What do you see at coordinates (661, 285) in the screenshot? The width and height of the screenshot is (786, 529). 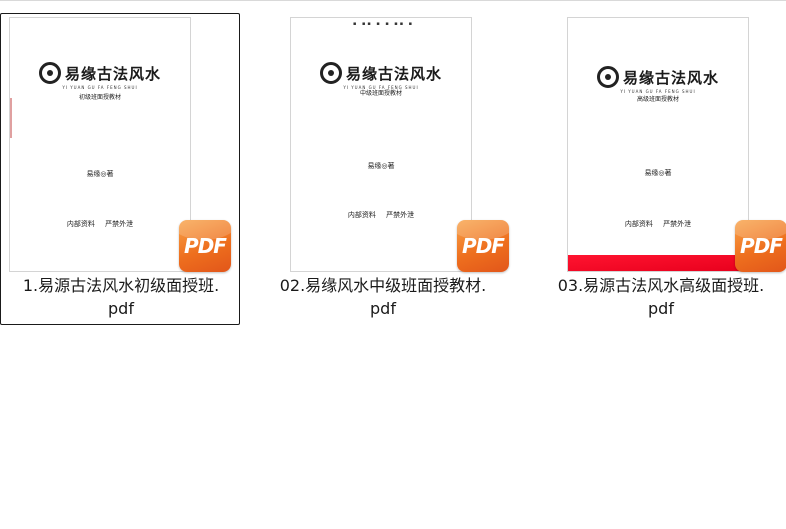 I see `file-name-line-1: 03.易源古法风水高级面授班.` at bounding box center [661, 285].